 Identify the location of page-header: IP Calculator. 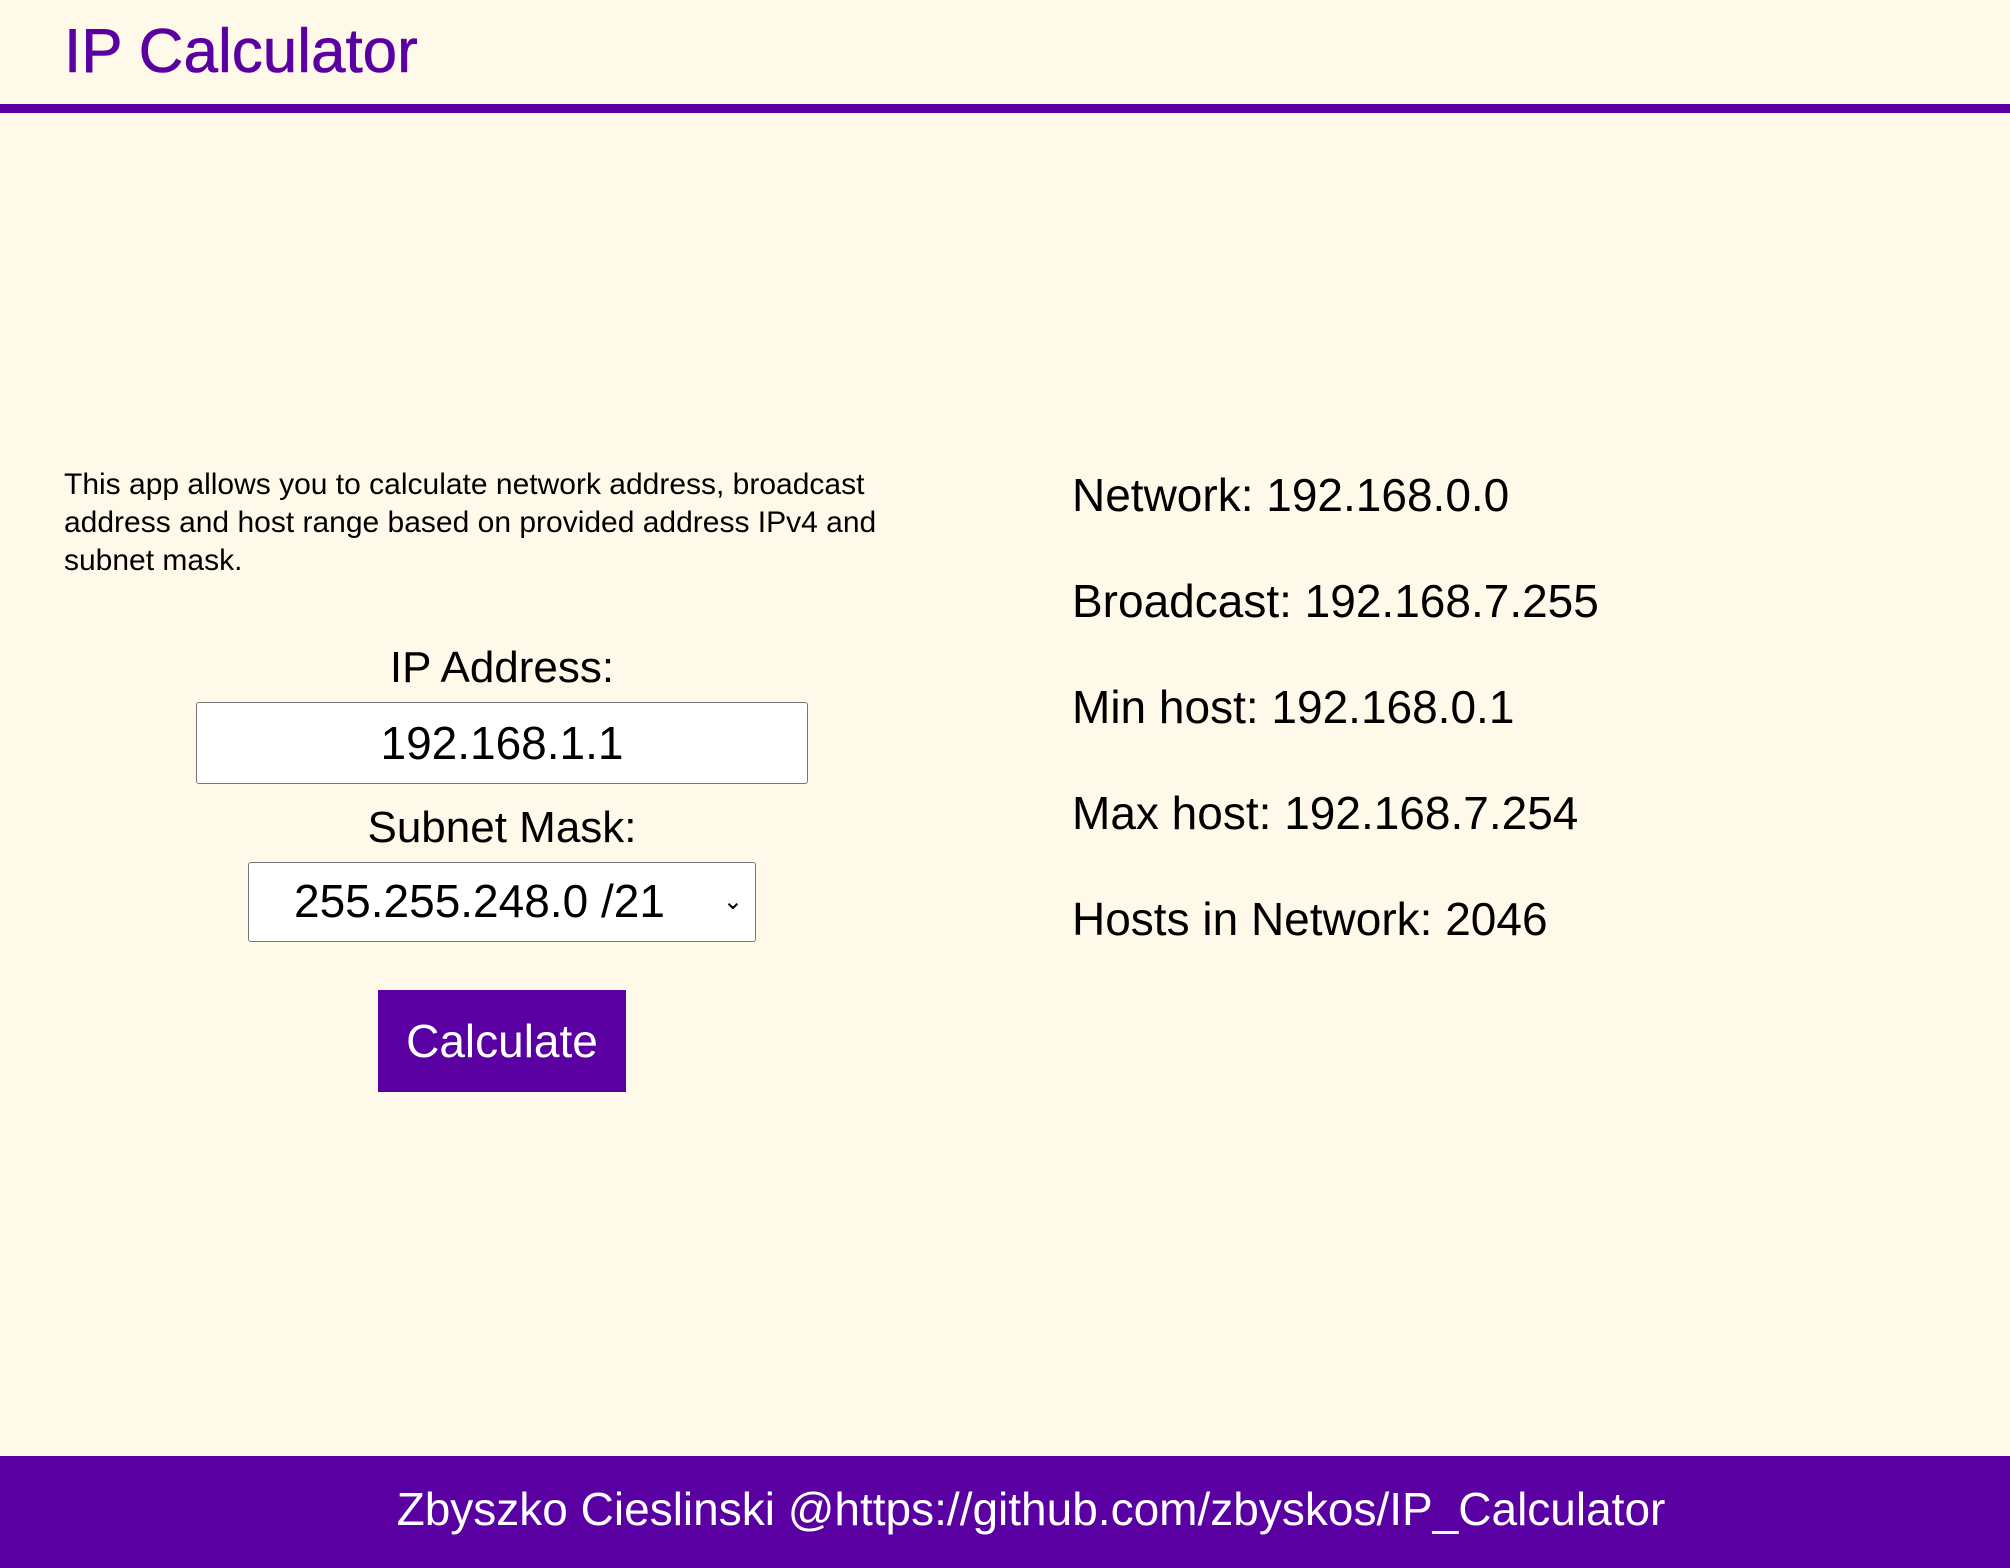
(1005, 56).